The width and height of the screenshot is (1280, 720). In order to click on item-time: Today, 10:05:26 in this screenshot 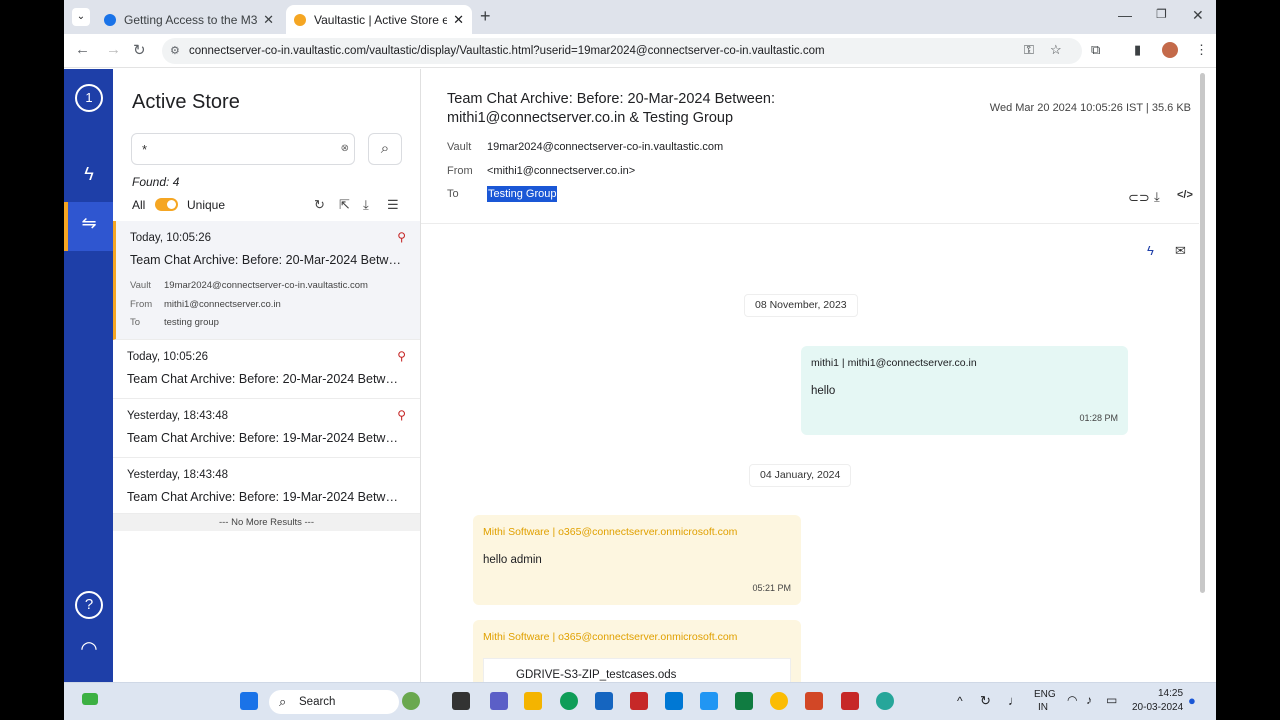, I will do `click(167, 357)`.